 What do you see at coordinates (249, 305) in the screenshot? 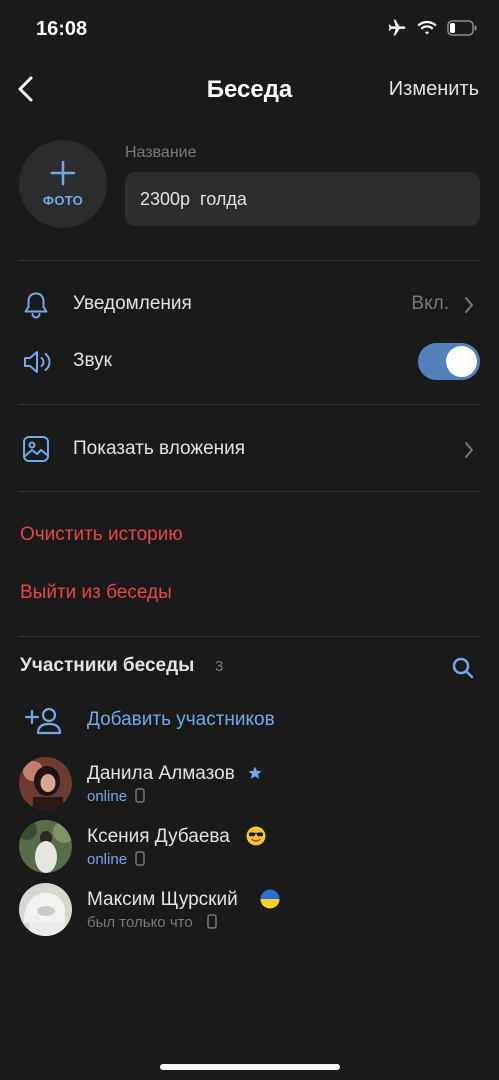
I see `notifications-row: Уведомления Вкл.` at bounding box center [249, 305].